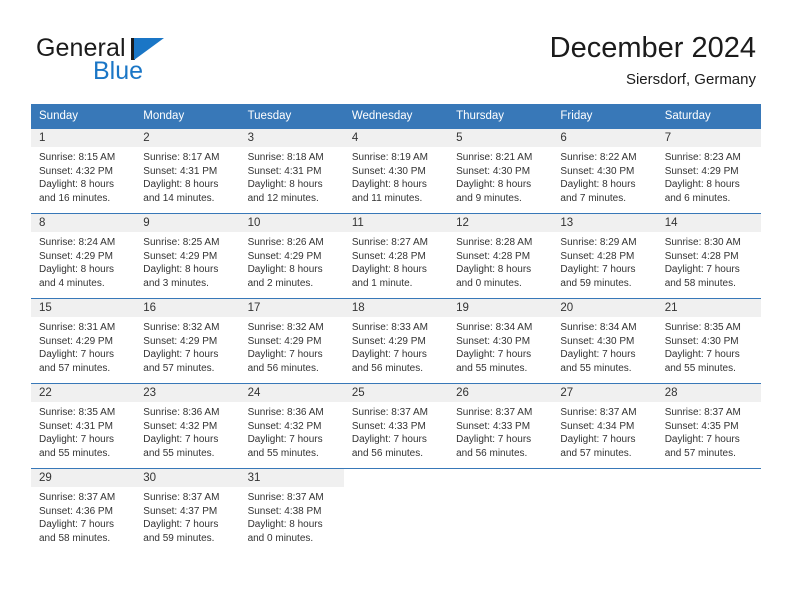 The height and width of the screenshot is (612, 792). Describe the element at coordinates (697, 198) in the screenshot. I see `daylight-duration-line2: and 6 minutes.` at that location.